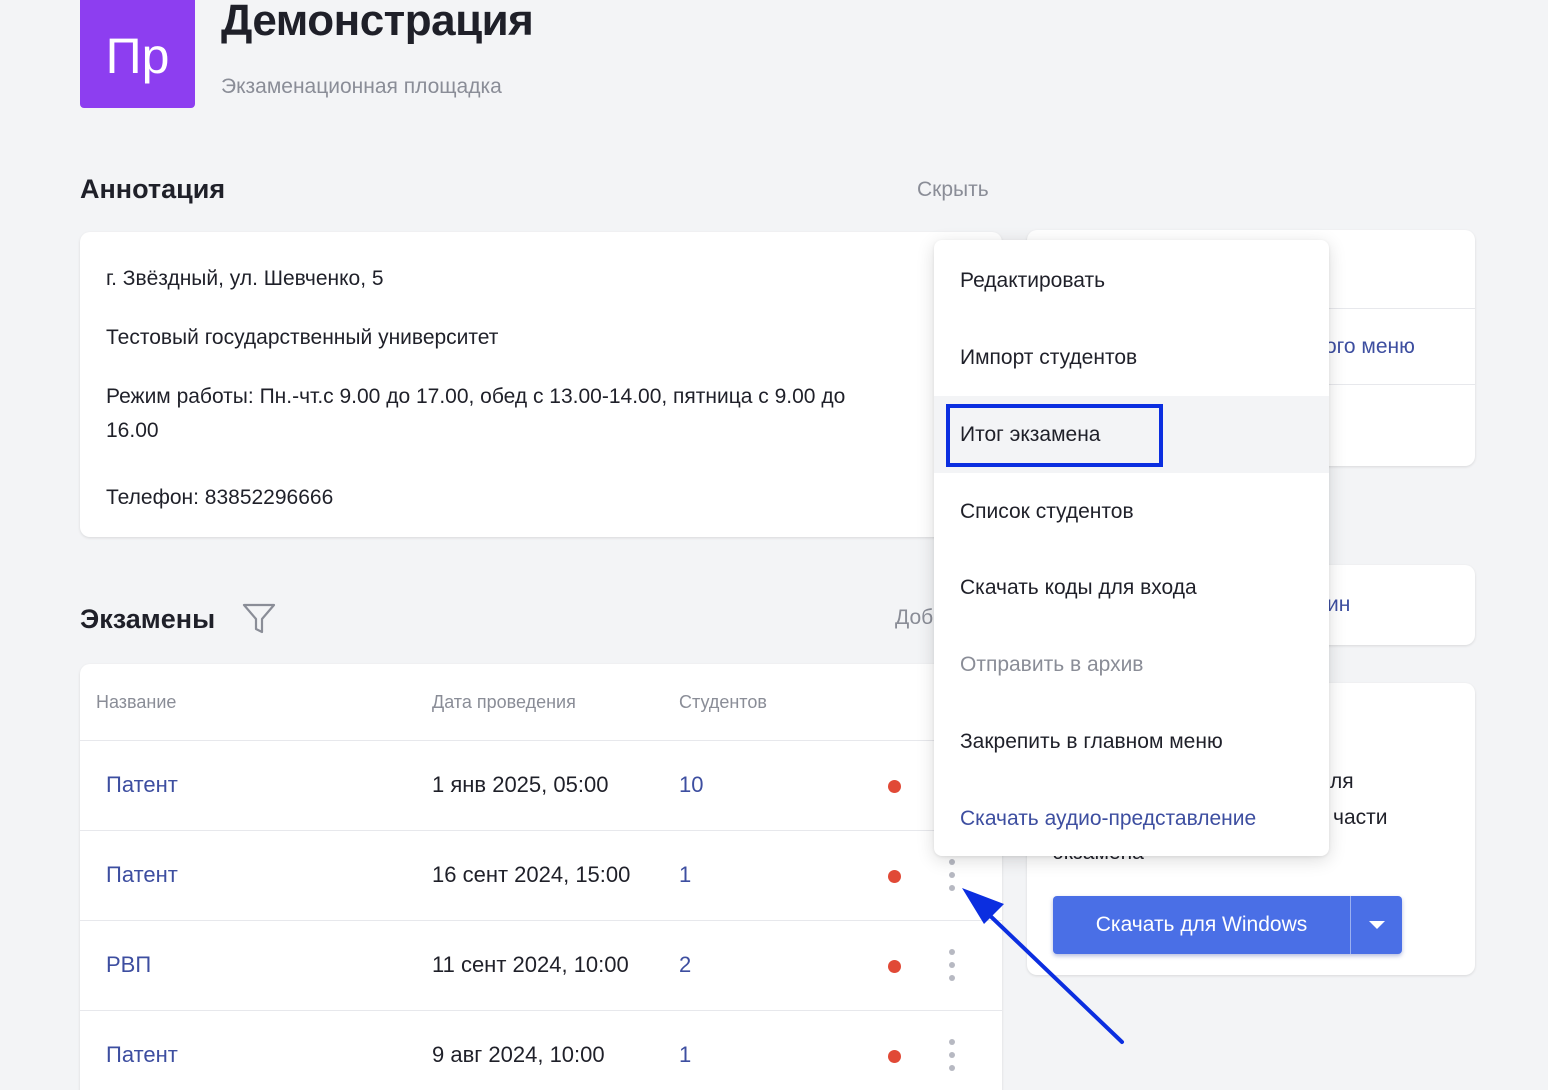 This screenshot has width=1548, height=1090. Describe the element at coordinates (1131, 357) in the screenshot. I see `menu-item-import-students: Импорт студентов` at that location.